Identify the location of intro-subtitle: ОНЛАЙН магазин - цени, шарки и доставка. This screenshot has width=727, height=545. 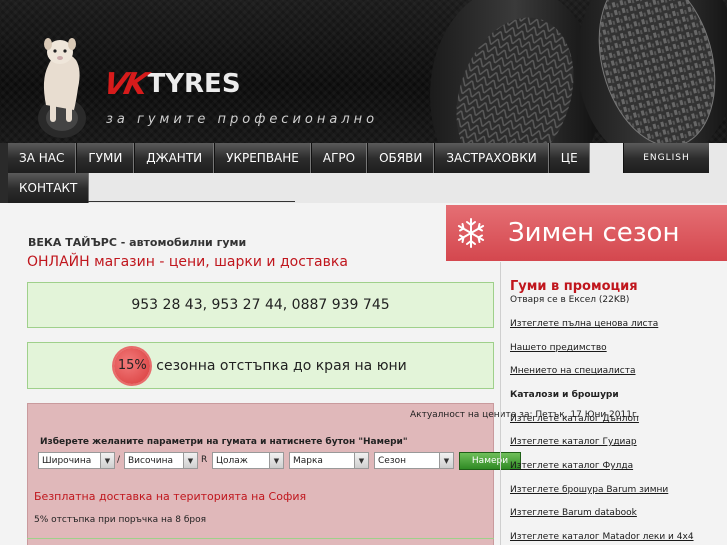
(187, 262).